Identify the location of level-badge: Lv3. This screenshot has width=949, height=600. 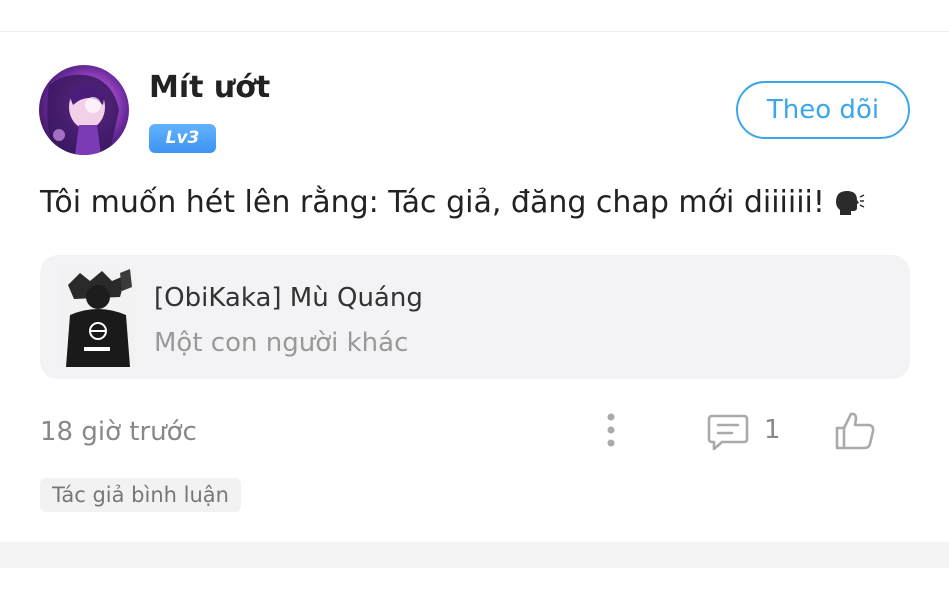
(182, 138).